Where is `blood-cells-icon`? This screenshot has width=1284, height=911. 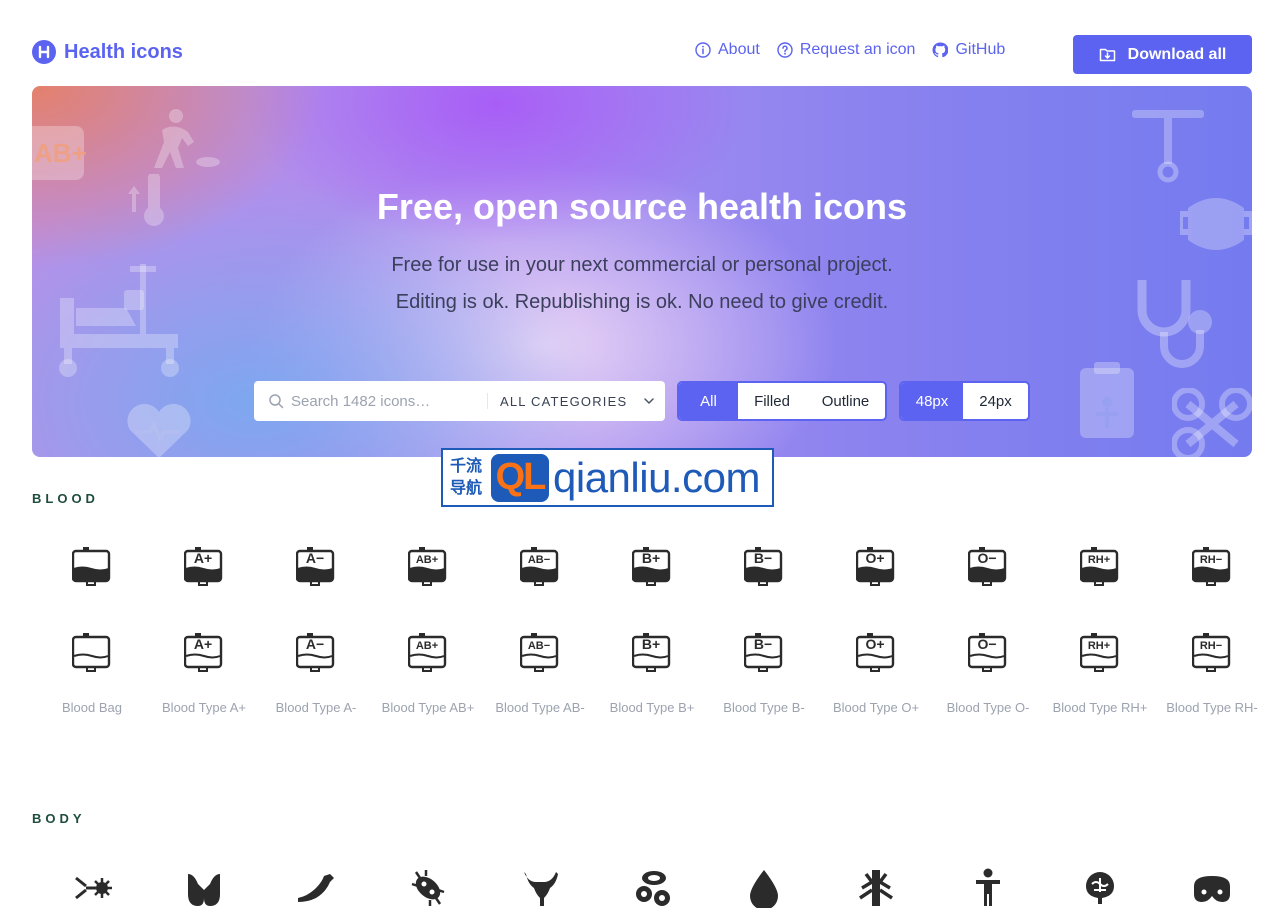 blood-cells-icon is located at coordinates (653, 888).